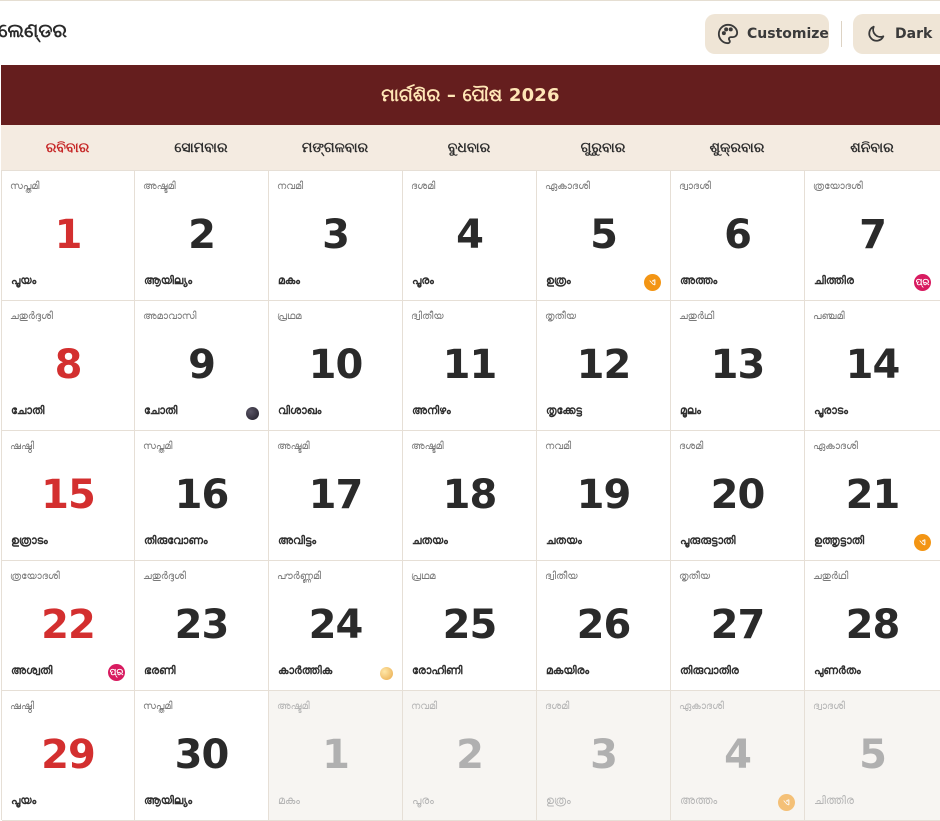 This screenshot has width=940, height=821. Describe the element at coordinates (202, 496) in the screenshot. I see `day-cell: സപ്തമി 16 തിരുവോണം` at that location.